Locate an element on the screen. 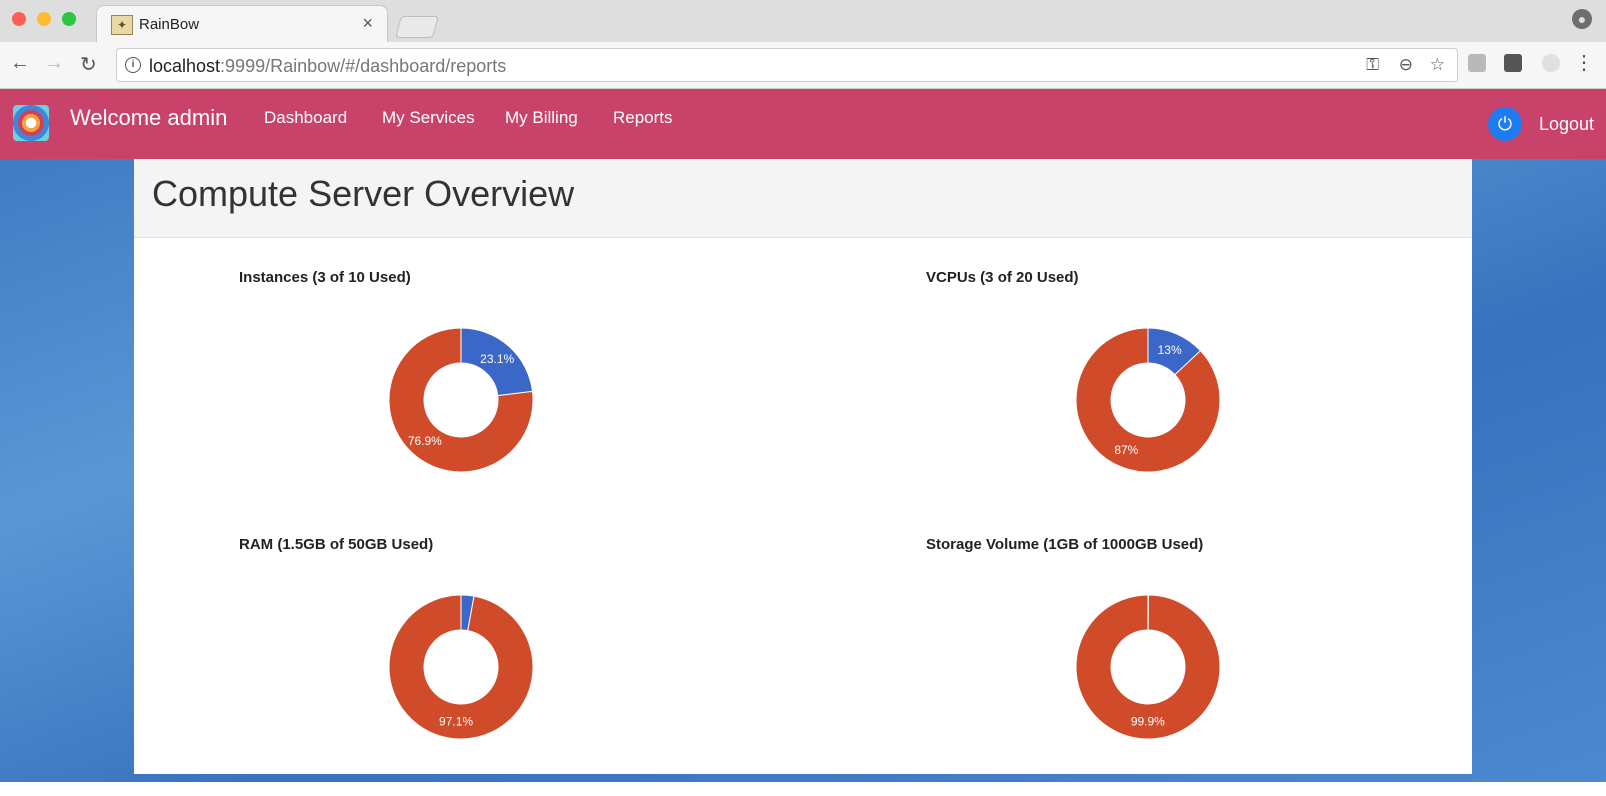  slice-label: 99.9% is located at coordinates (1148, 721).